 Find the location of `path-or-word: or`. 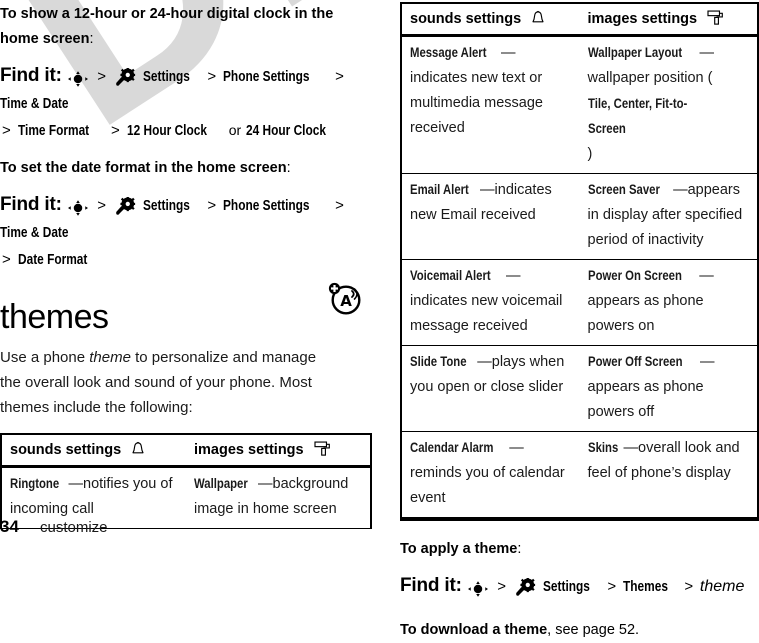

path-or-word: or is located at coordinates (235, 130).